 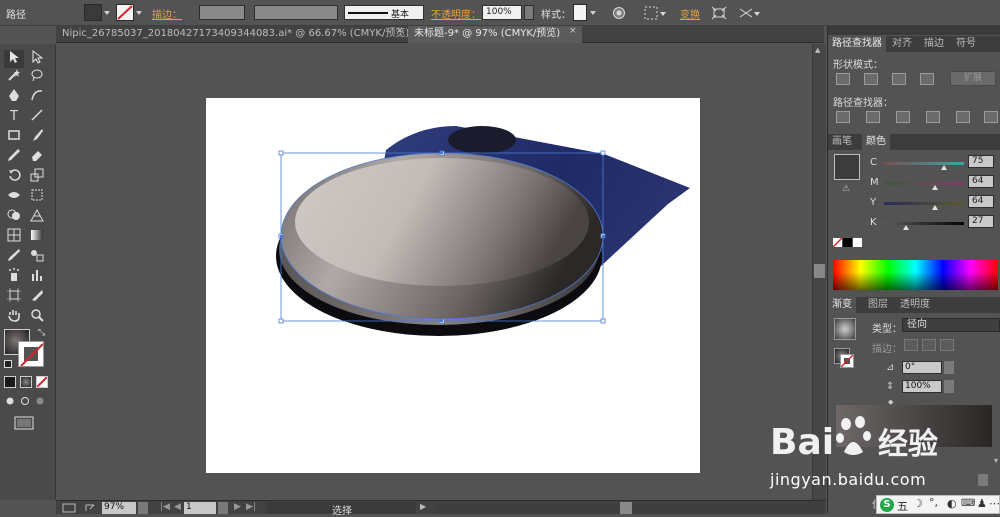 What do you see at coordinates (873, 117) in the screenshot?
I see `trim-icon` at bounding box center [873, 117].